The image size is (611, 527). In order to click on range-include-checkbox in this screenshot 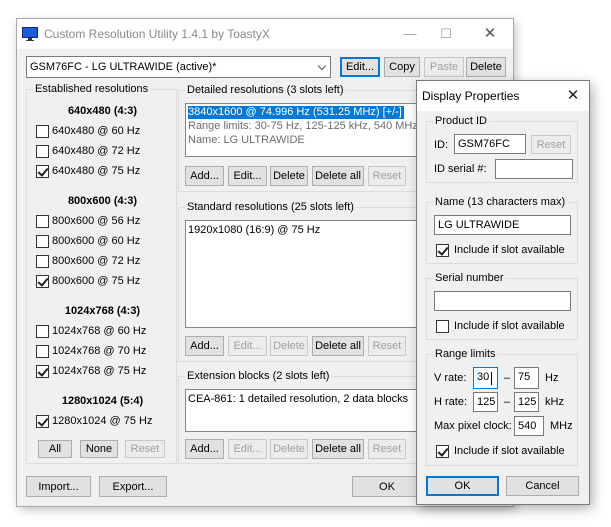, I will do `click(442, 451)`.